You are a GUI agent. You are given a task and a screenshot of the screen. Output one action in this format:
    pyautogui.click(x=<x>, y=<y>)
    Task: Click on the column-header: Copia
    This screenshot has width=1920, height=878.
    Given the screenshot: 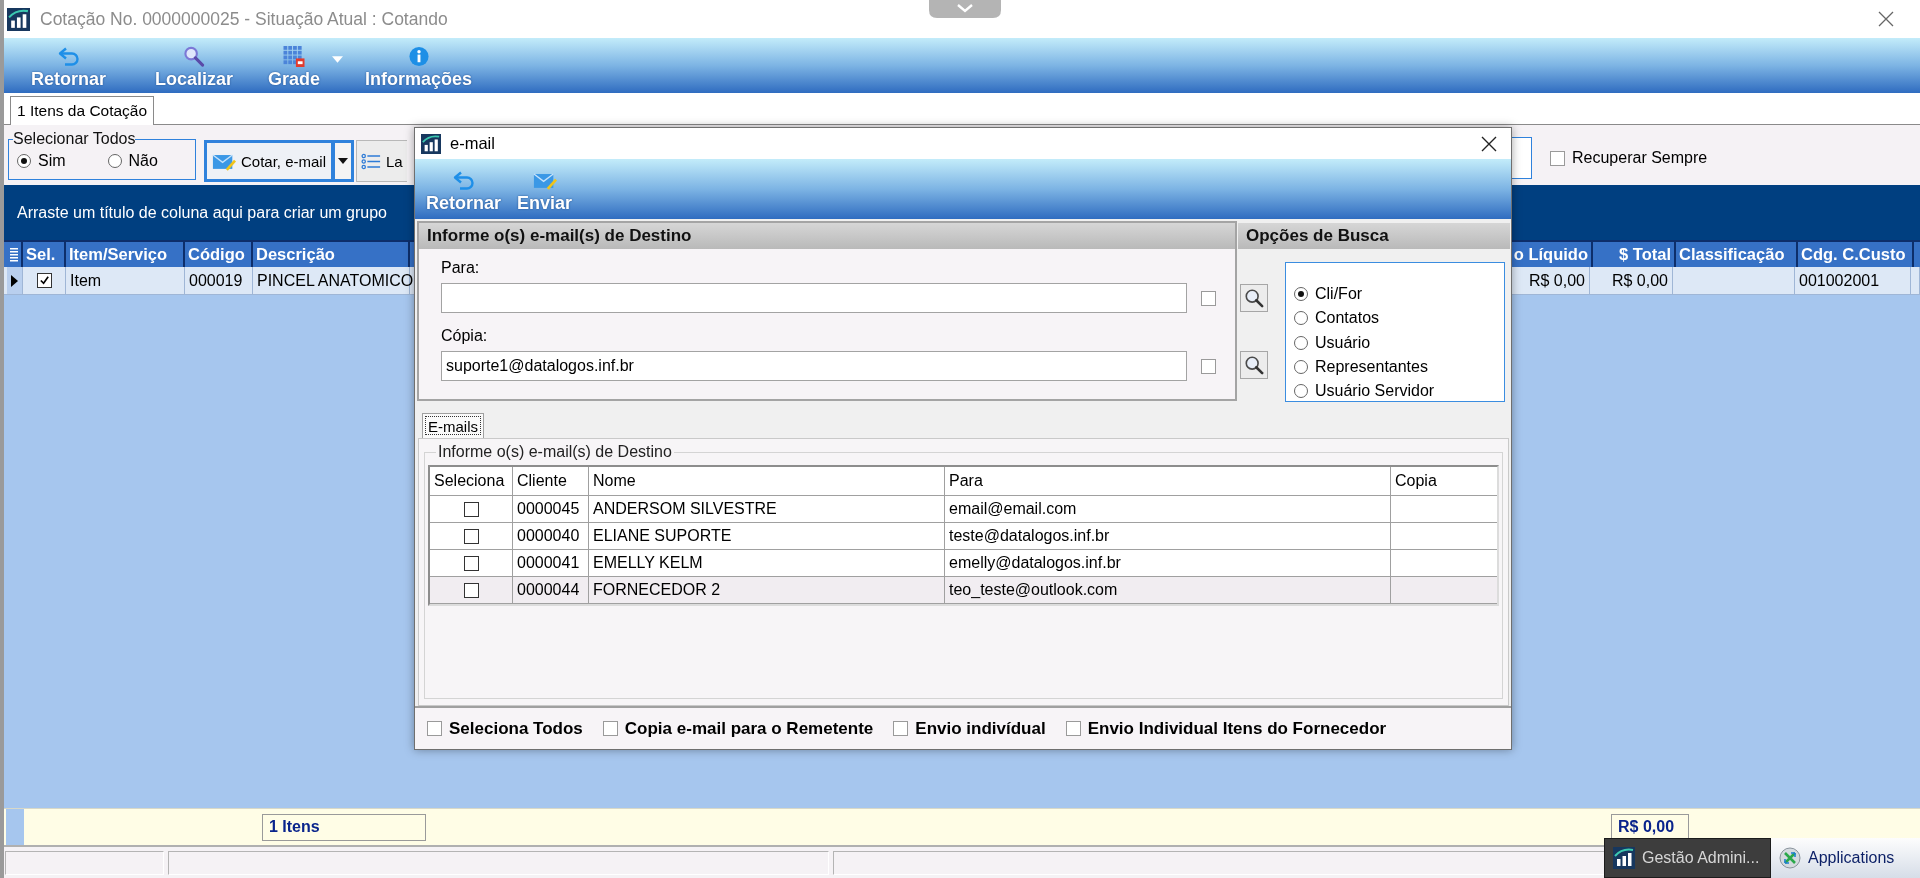 What is the action you would take?
    pyautogui.click(x=1444, y=481)
    